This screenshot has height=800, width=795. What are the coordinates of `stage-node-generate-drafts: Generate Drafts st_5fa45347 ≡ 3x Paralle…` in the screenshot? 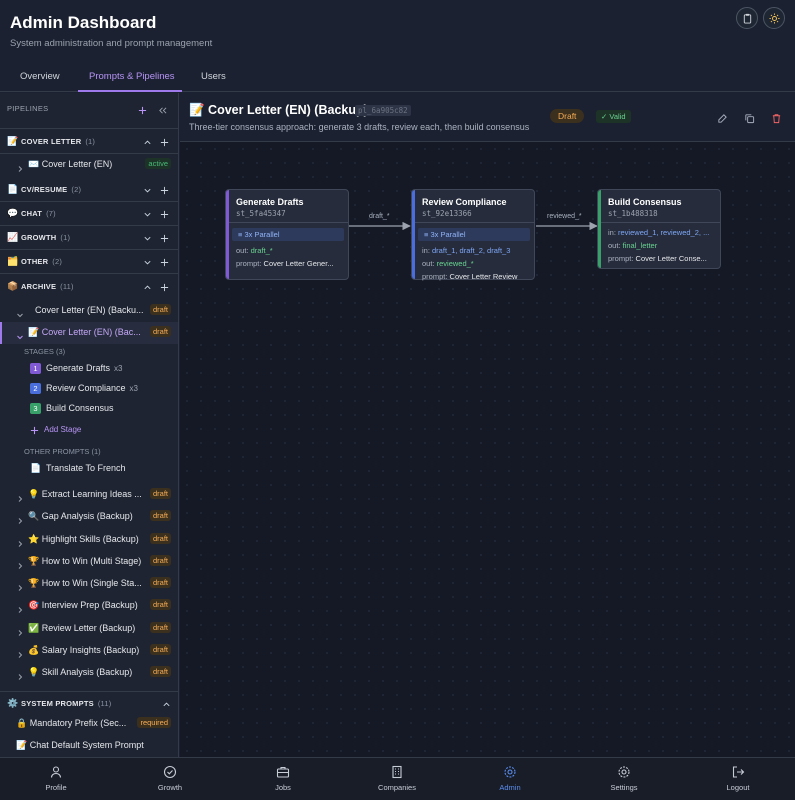 It's located at (287, 234).